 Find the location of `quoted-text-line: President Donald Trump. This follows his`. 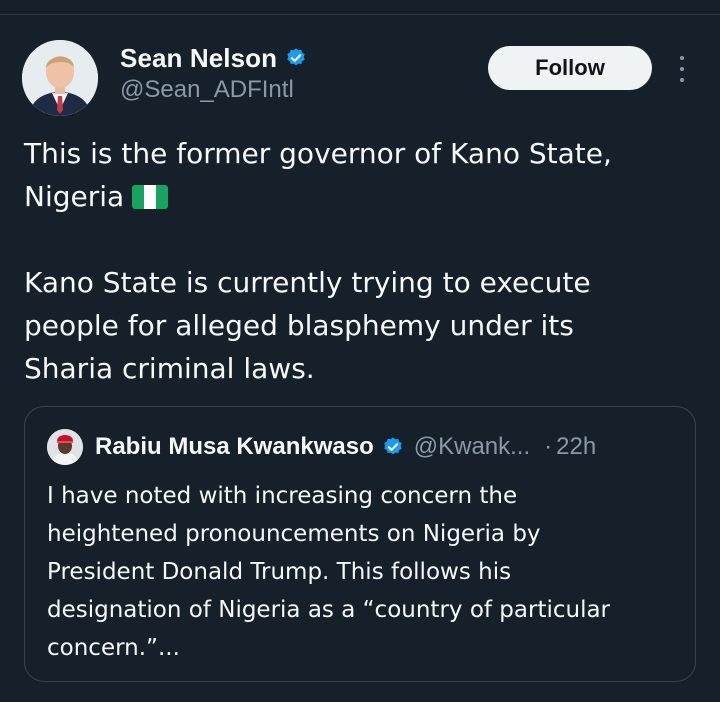

quoted-text-line: President Donald Trump. This follows his is located at coordinates (279, 572).